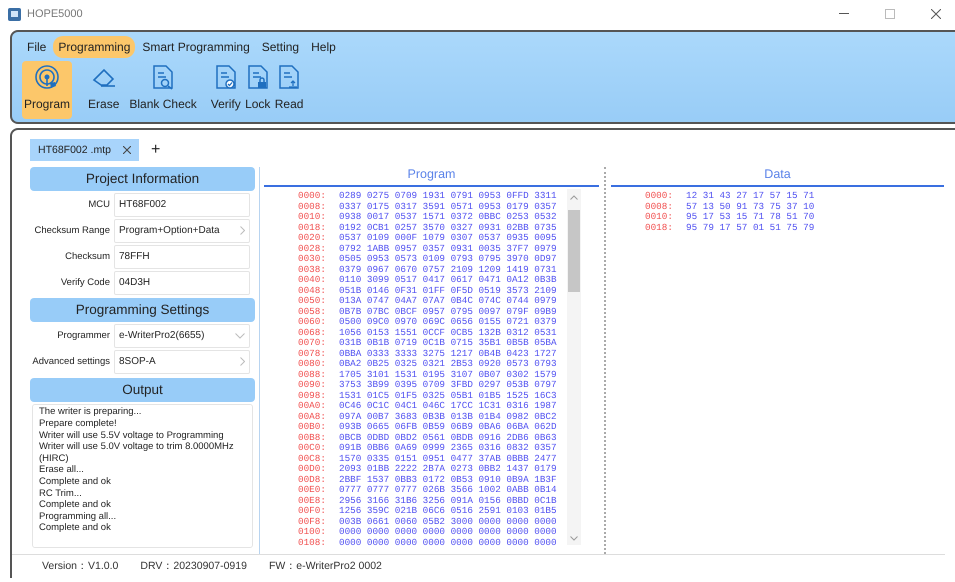 This screenshot has height=582, width=955. What do you see at coordinates (312, 448) in the screenshot?
I see `address-label: 00C0:` at bounding box center [312, 448].